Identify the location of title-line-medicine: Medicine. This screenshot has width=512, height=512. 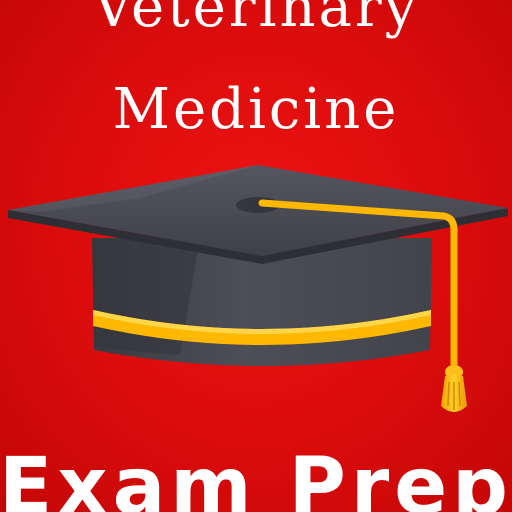
(256, 109).